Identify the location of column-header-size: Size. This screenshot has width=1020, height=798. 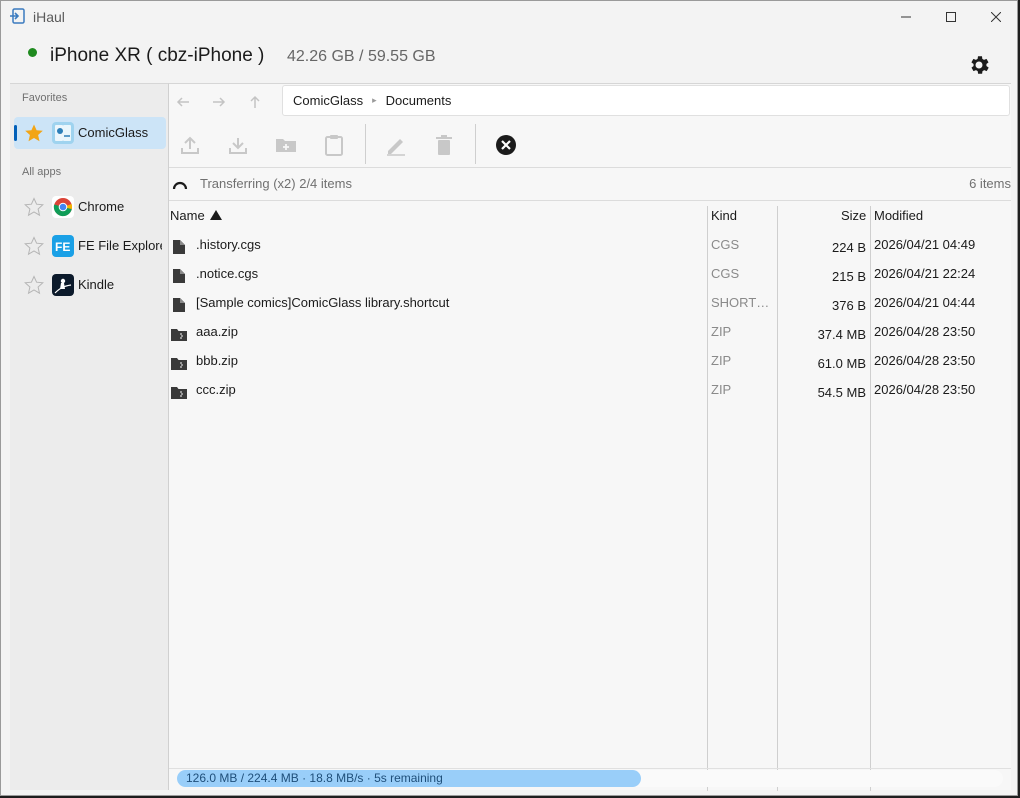
(853, 215).